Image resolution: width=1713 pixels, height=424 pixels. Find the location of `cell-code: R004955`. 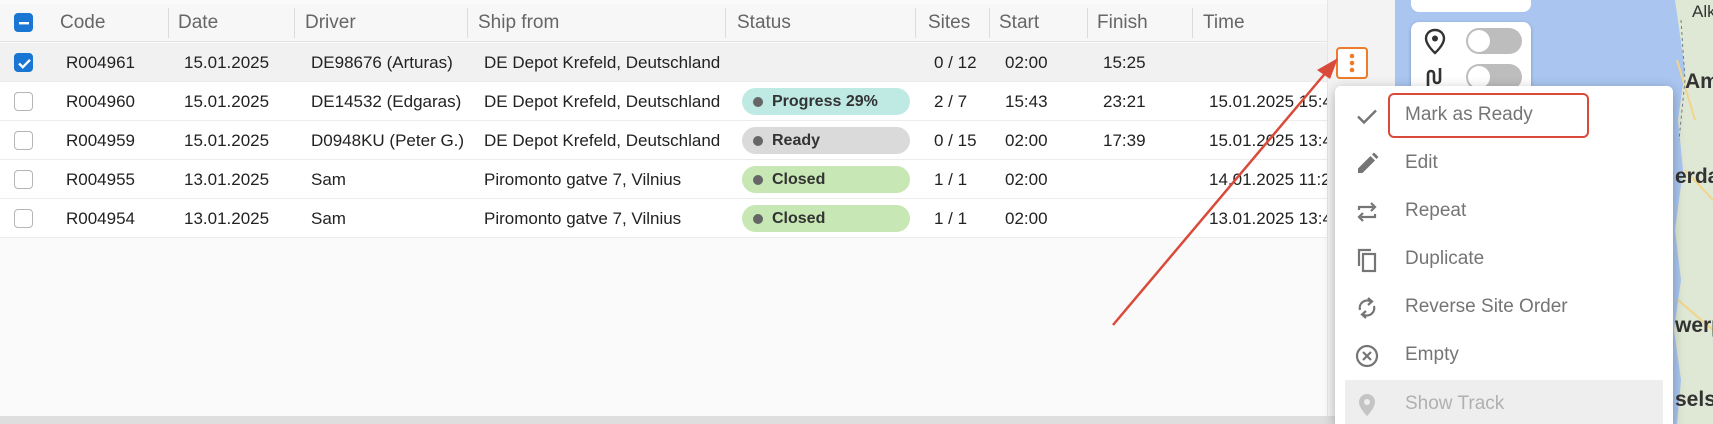

cell-code: R004955 is located at coordinates (101, 179).